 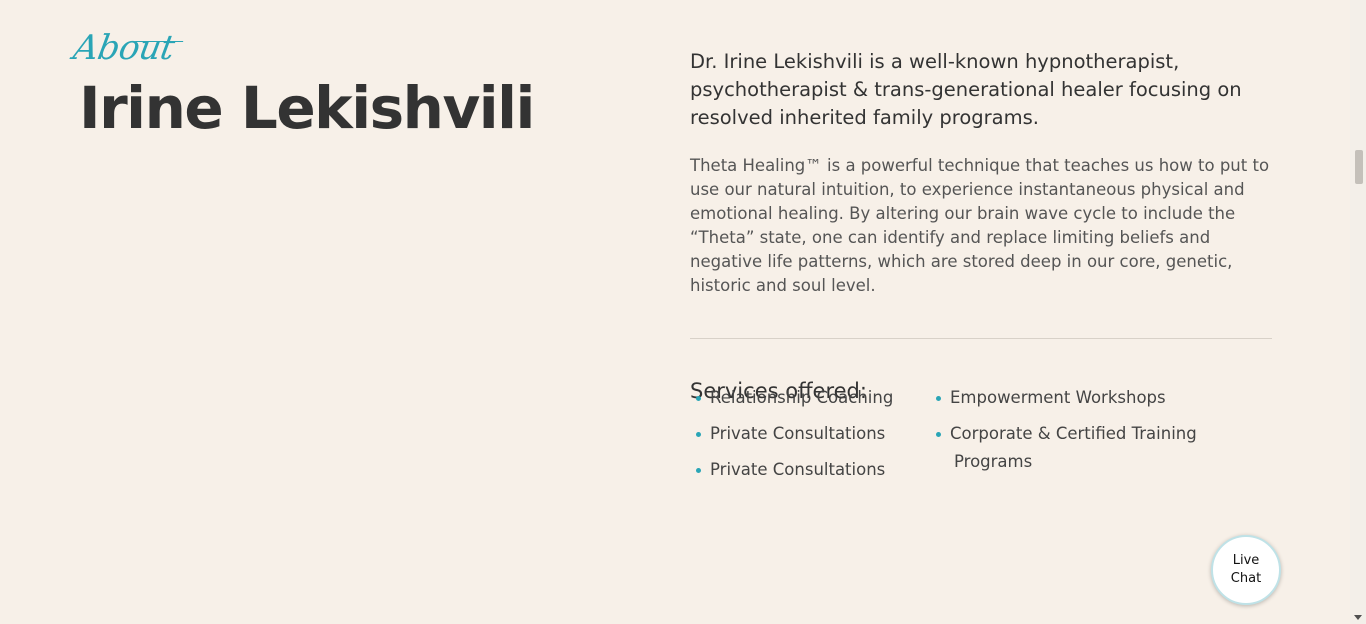 I want to click on scroll-down-arrow-icon, so click(x=1358, y=617).